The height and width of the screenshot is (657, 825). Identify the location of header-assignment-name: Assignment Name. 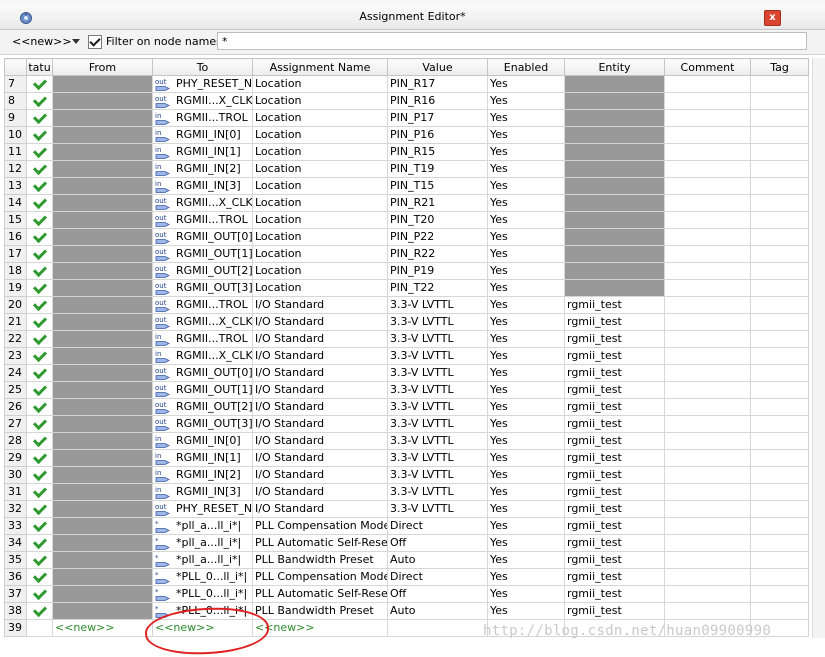
(320, 67).